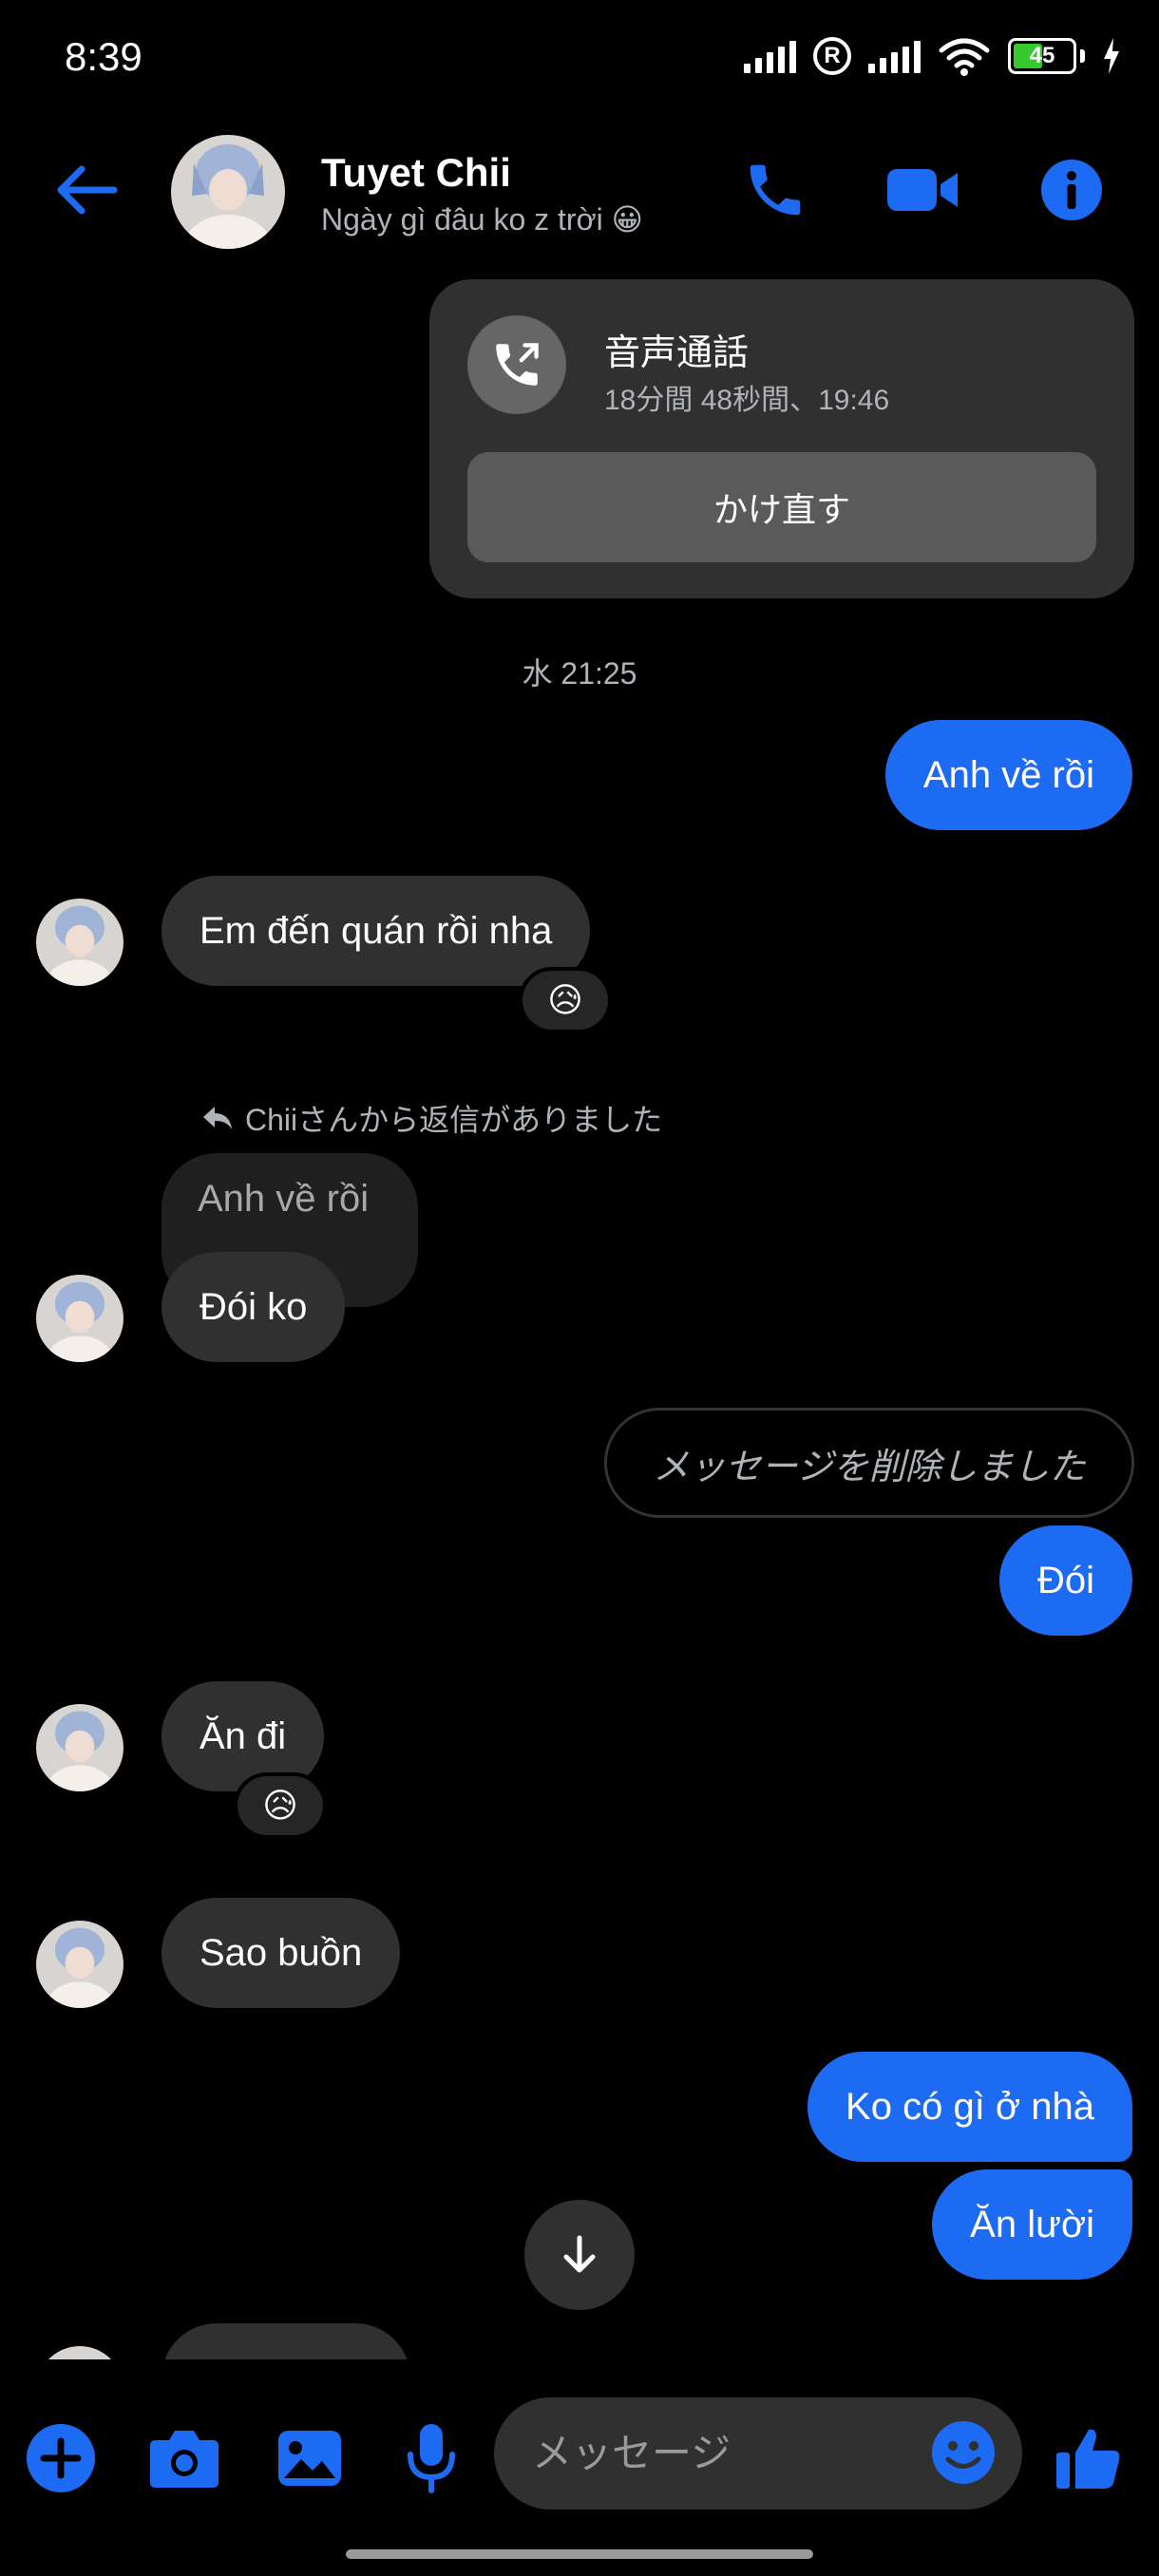 Image resolution: width=1159 pixels, height=2576 pixels. Describe the element at coordinates (1065, 1580) in the screenshot. I see `message-outgoing: Đói` at that location.